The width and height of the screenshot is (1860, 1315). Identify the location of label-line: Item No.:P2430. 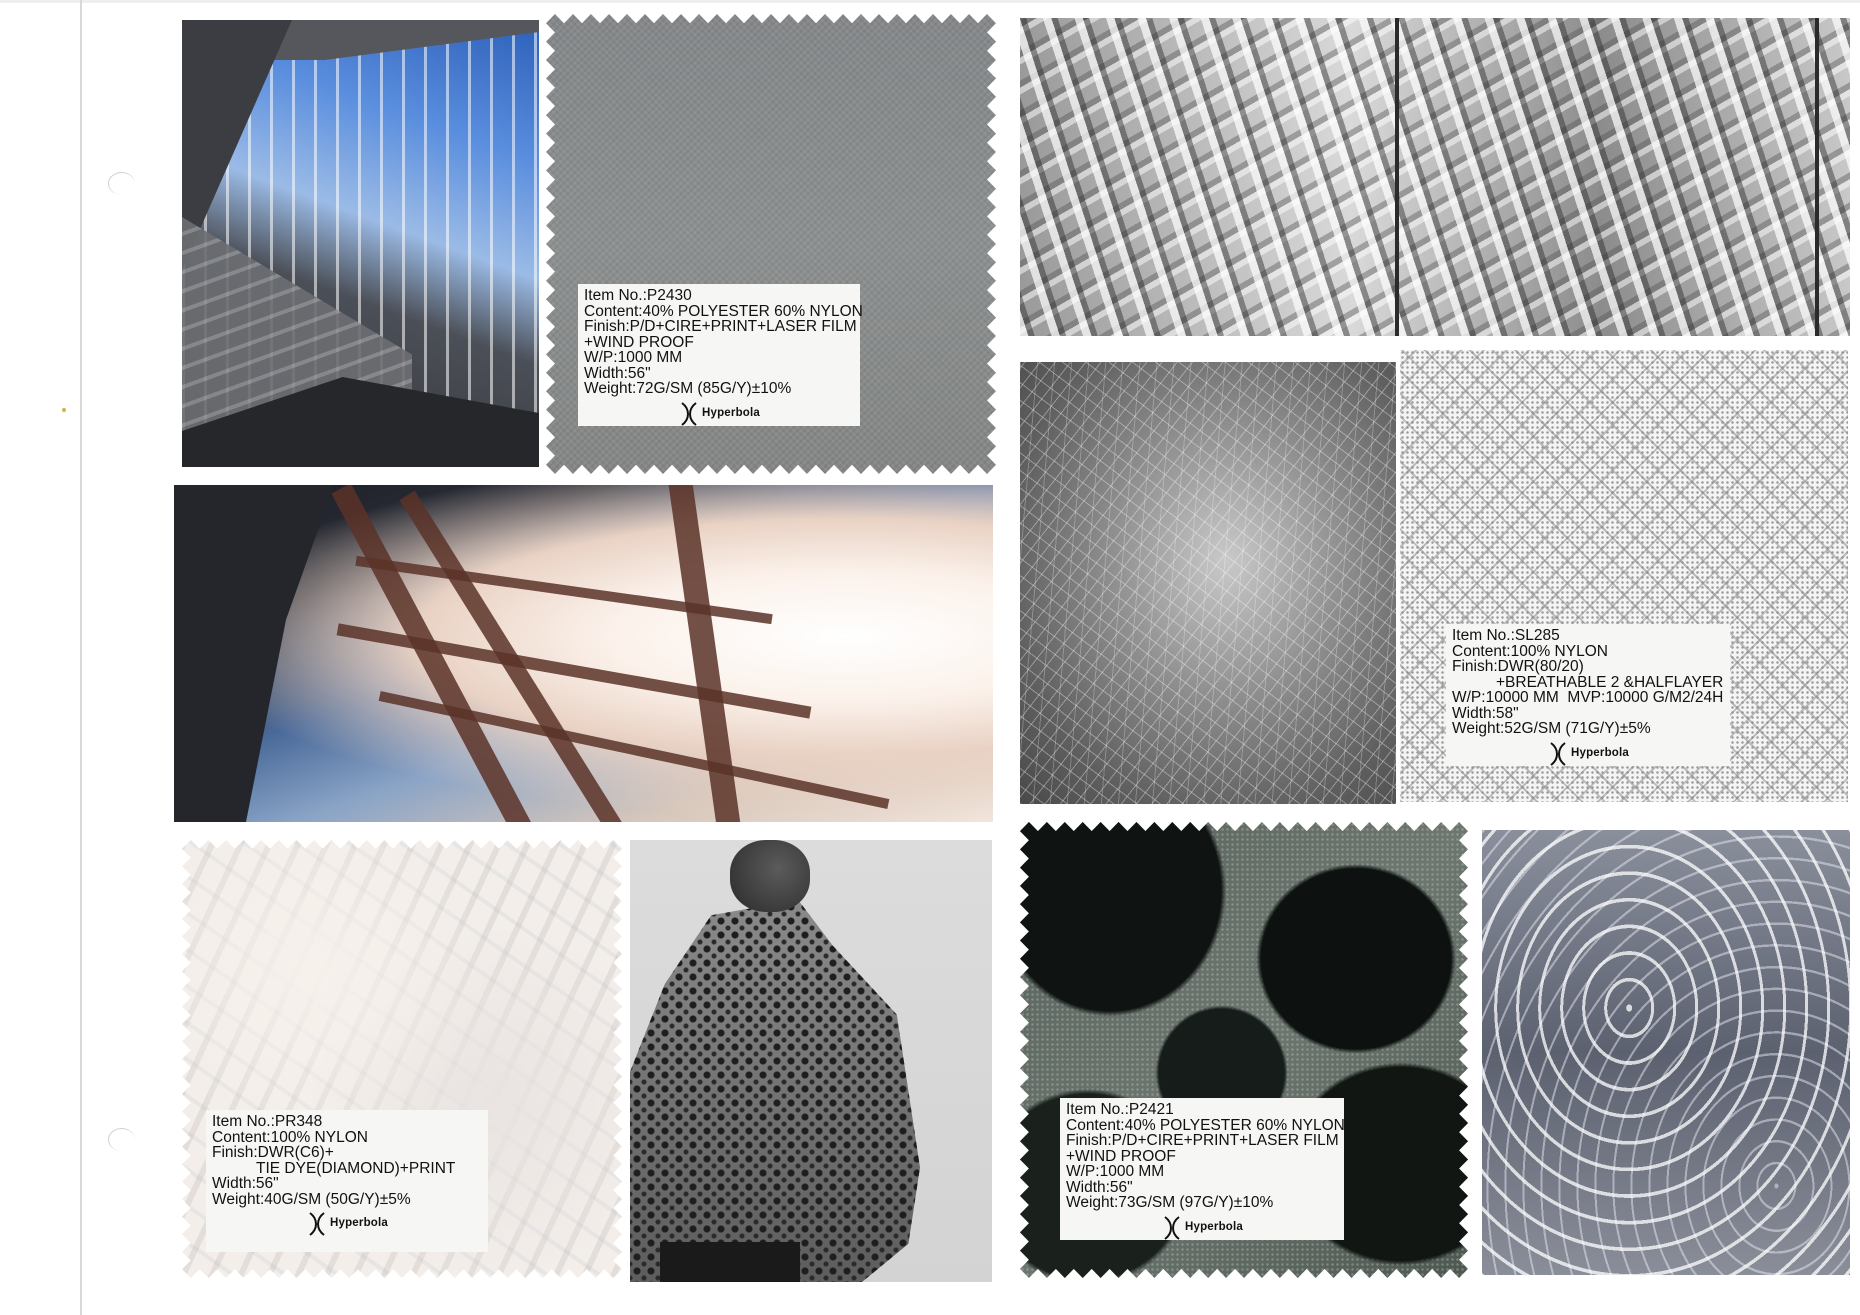
(638, 295).